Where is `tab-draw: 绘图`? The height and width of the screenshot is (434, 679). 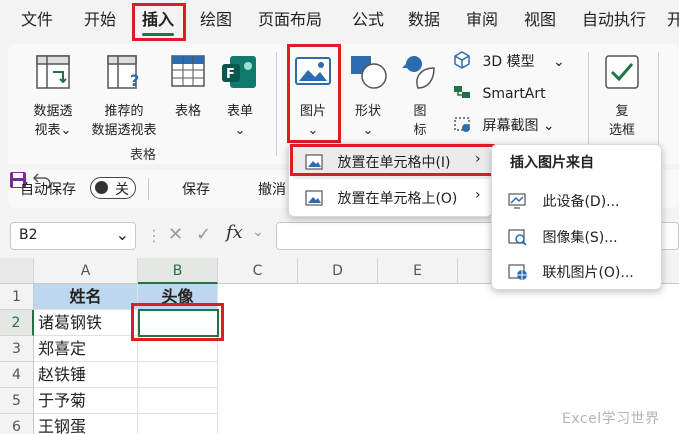
tab-draw: 绘图 is located at coordinates (216, 20).